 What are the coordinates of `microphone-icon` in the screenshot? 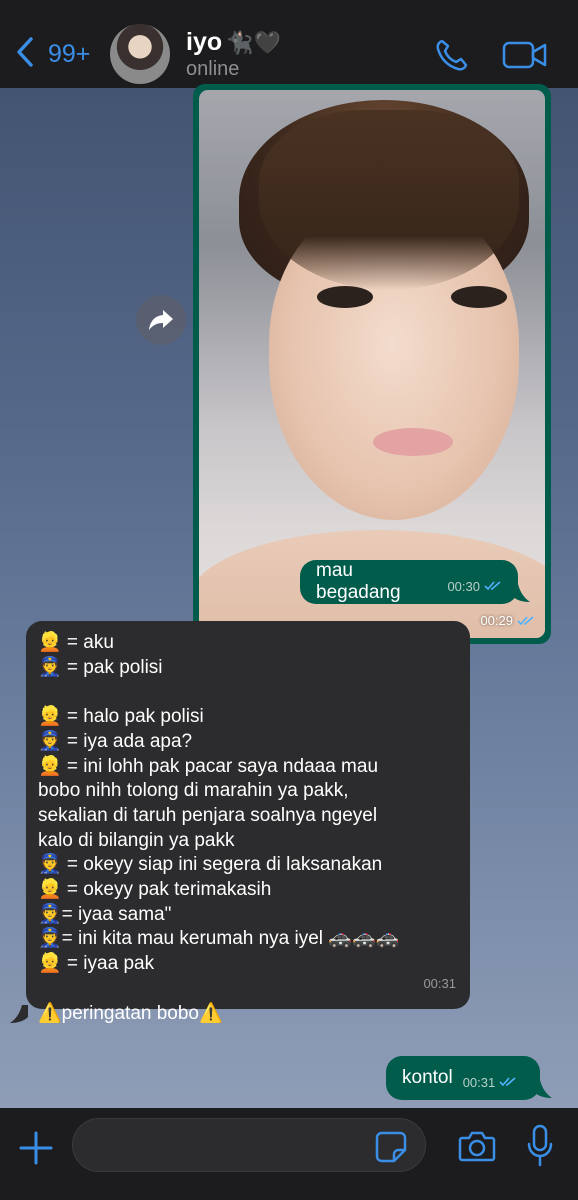 It's located at (540, 1145).